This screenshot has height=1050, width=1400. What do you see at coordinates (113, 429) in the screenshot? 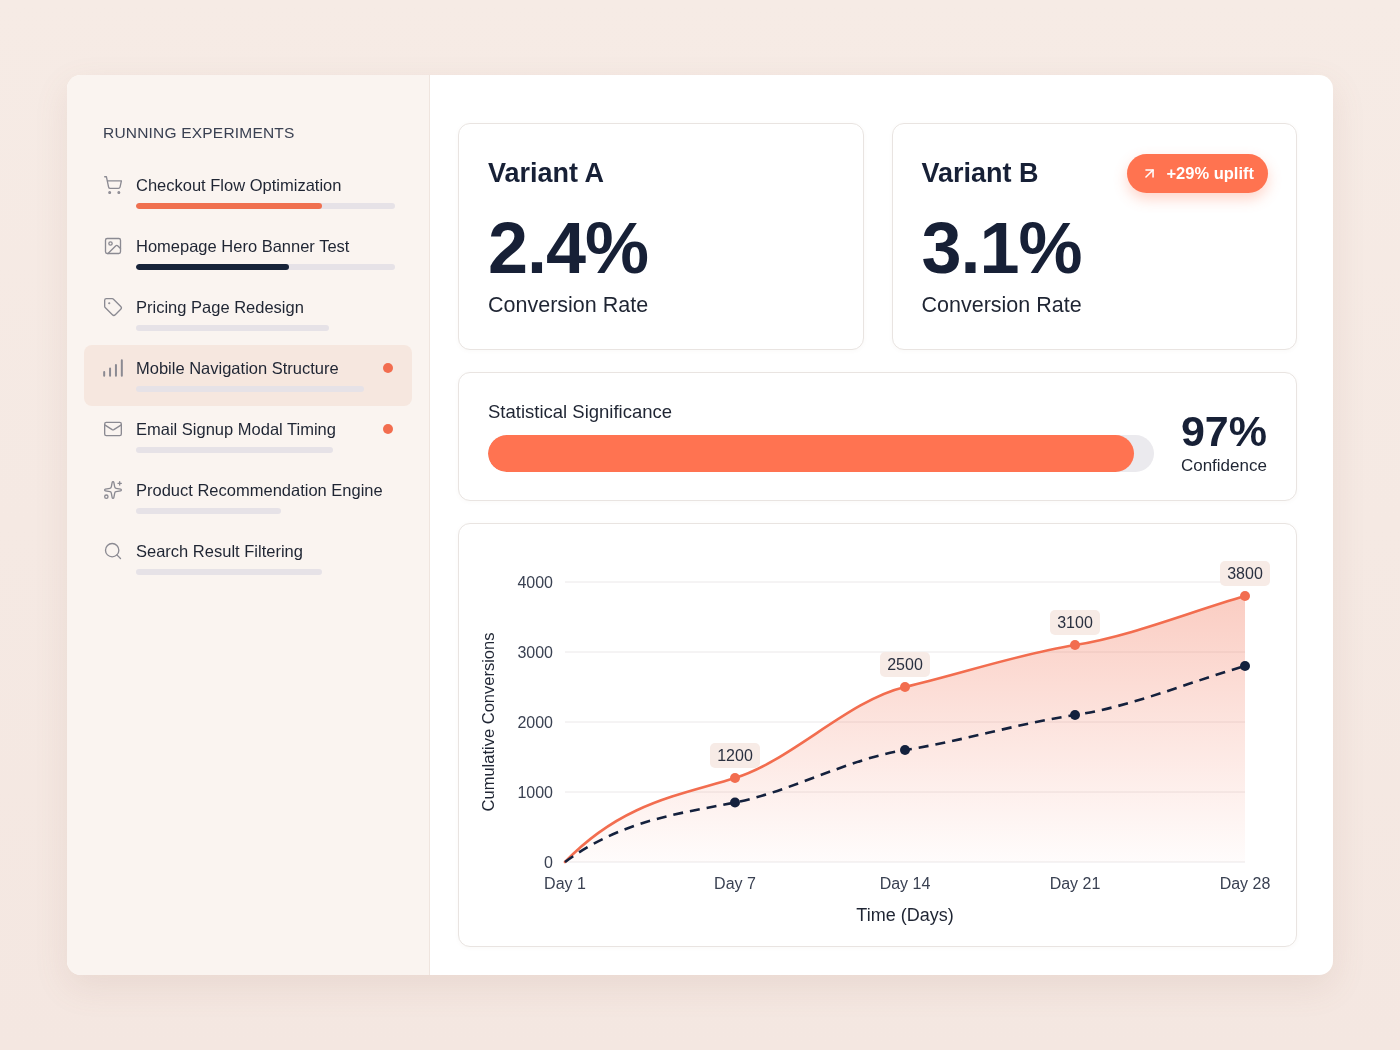
I see `mail-icon` at bounding box center [113, 429].